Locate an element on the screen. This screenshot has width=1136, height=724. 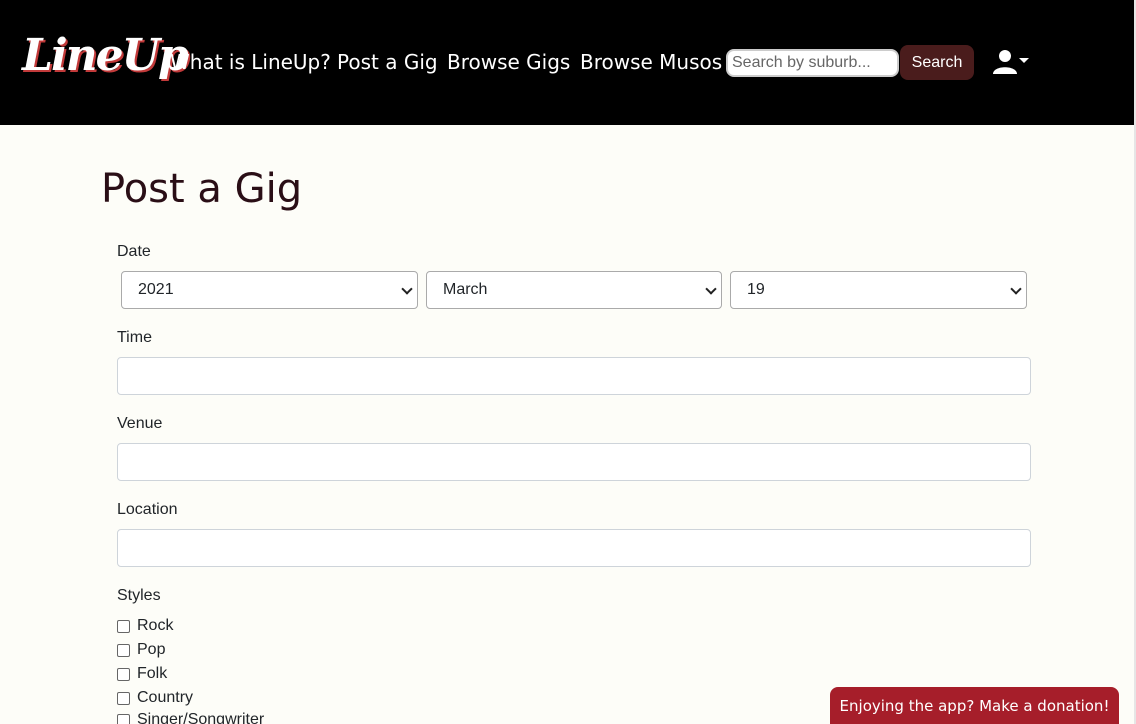
year-select: 2021 is located at coordinates (269, 290).